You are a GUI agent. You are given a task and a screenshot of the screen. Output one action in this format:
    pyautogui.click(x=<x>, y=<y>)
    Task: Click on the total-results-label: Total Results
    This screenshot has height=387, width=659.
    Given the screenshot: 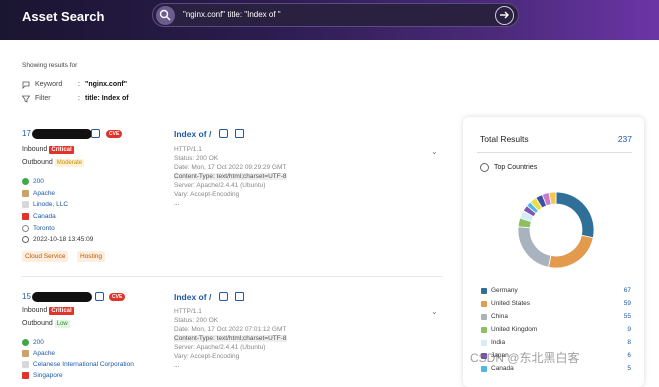 What is the action you would take?
    pyautogui.click(x=504, y=139)
    